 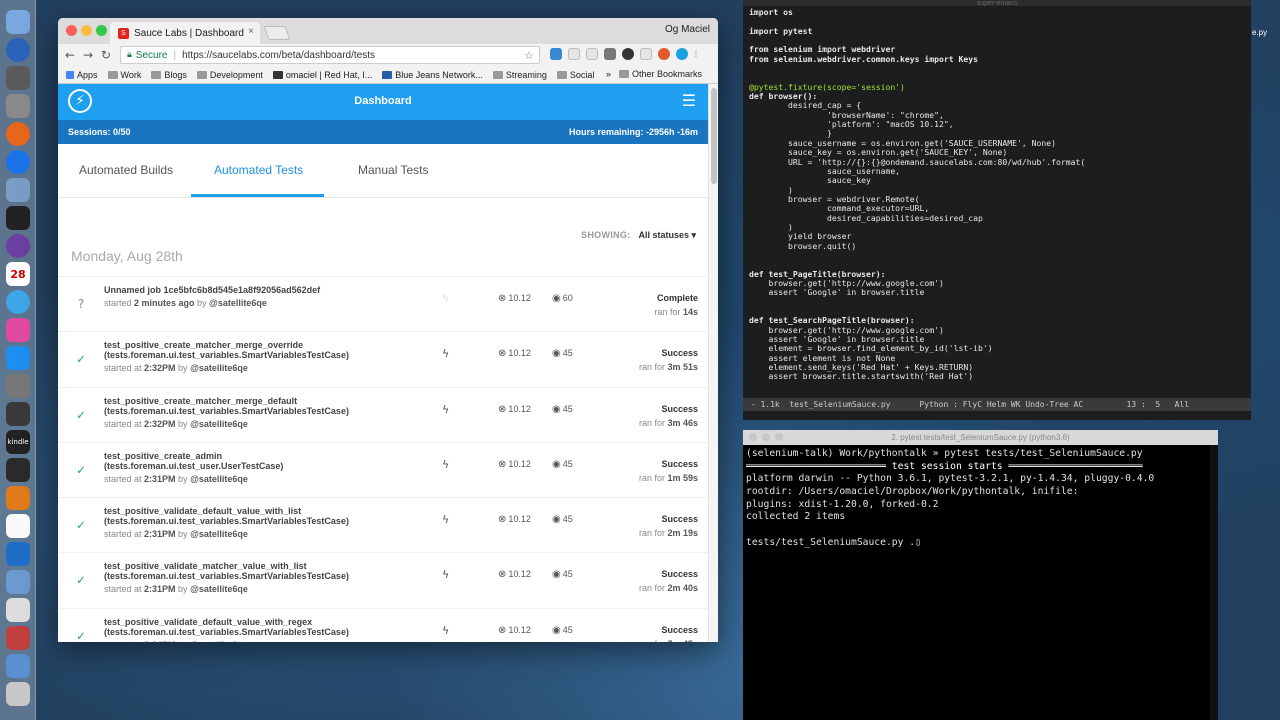 What do you see at coordinates (18, 106) in the screenshot?
I see `rocket-icon` at bounding box center [18, 106].